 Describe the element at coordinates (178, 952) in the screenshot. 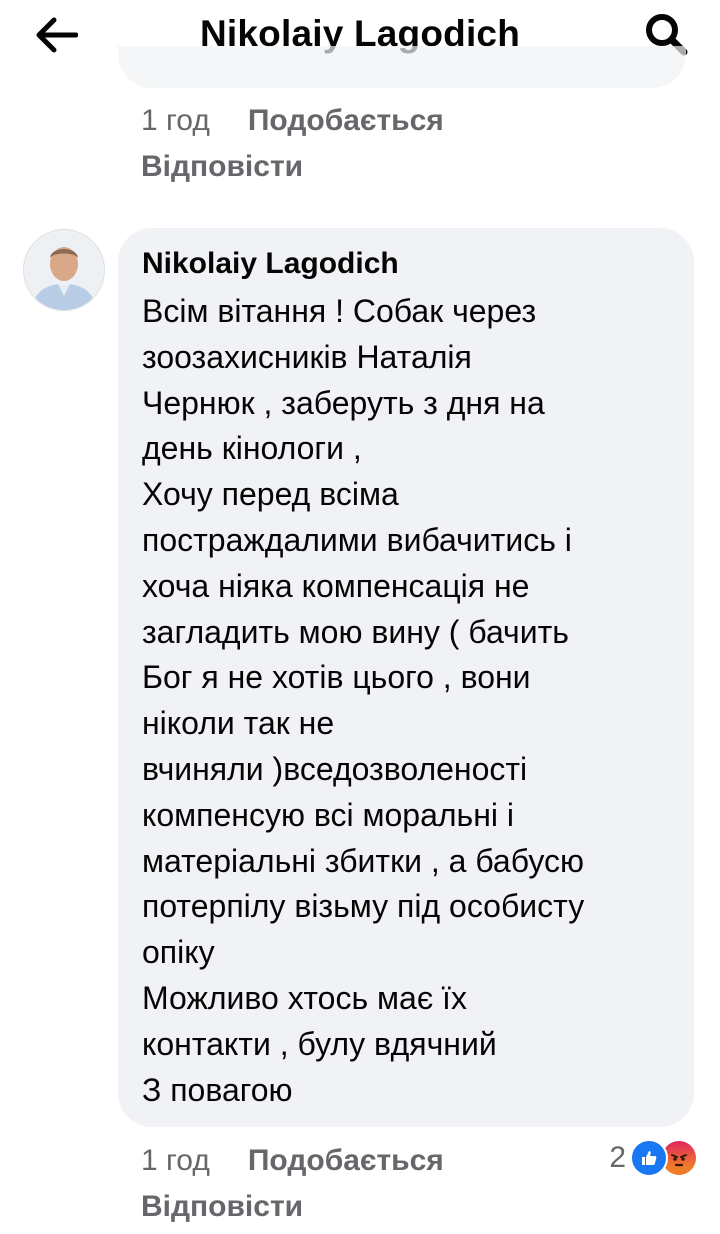

I see `comment-line: опіку` at that location.